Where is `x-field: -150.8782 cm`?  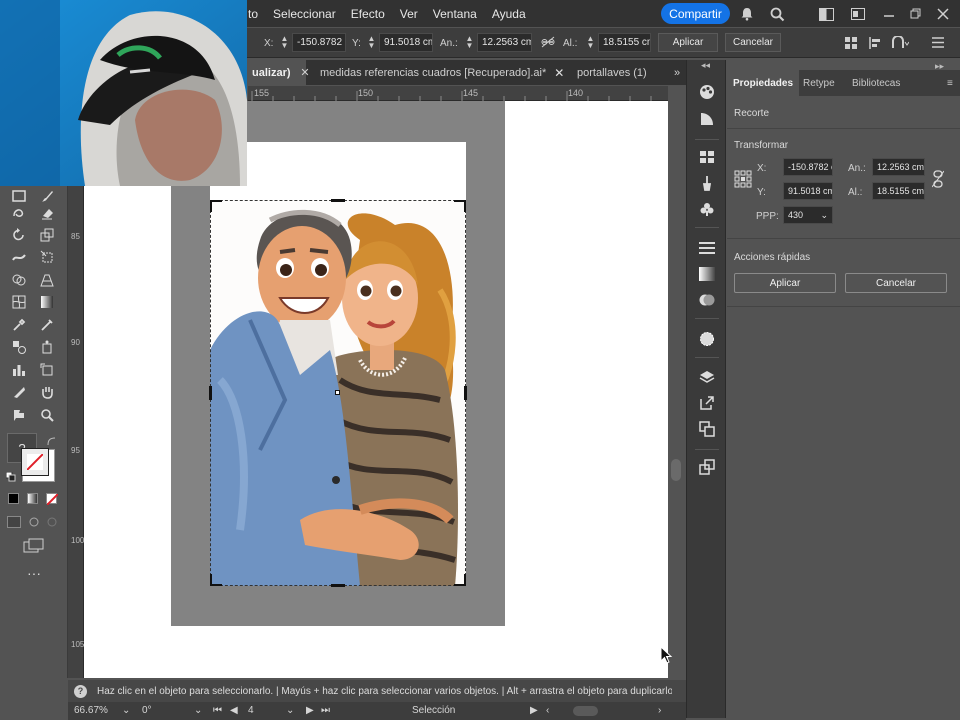
x-field: -150.8782 cm is located at coordinates (319, 42).